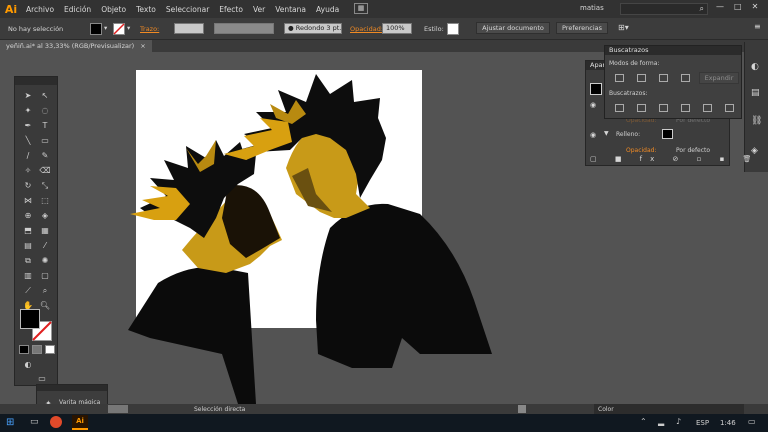  I want to click on fill-row-swatch, so click(667, 134).